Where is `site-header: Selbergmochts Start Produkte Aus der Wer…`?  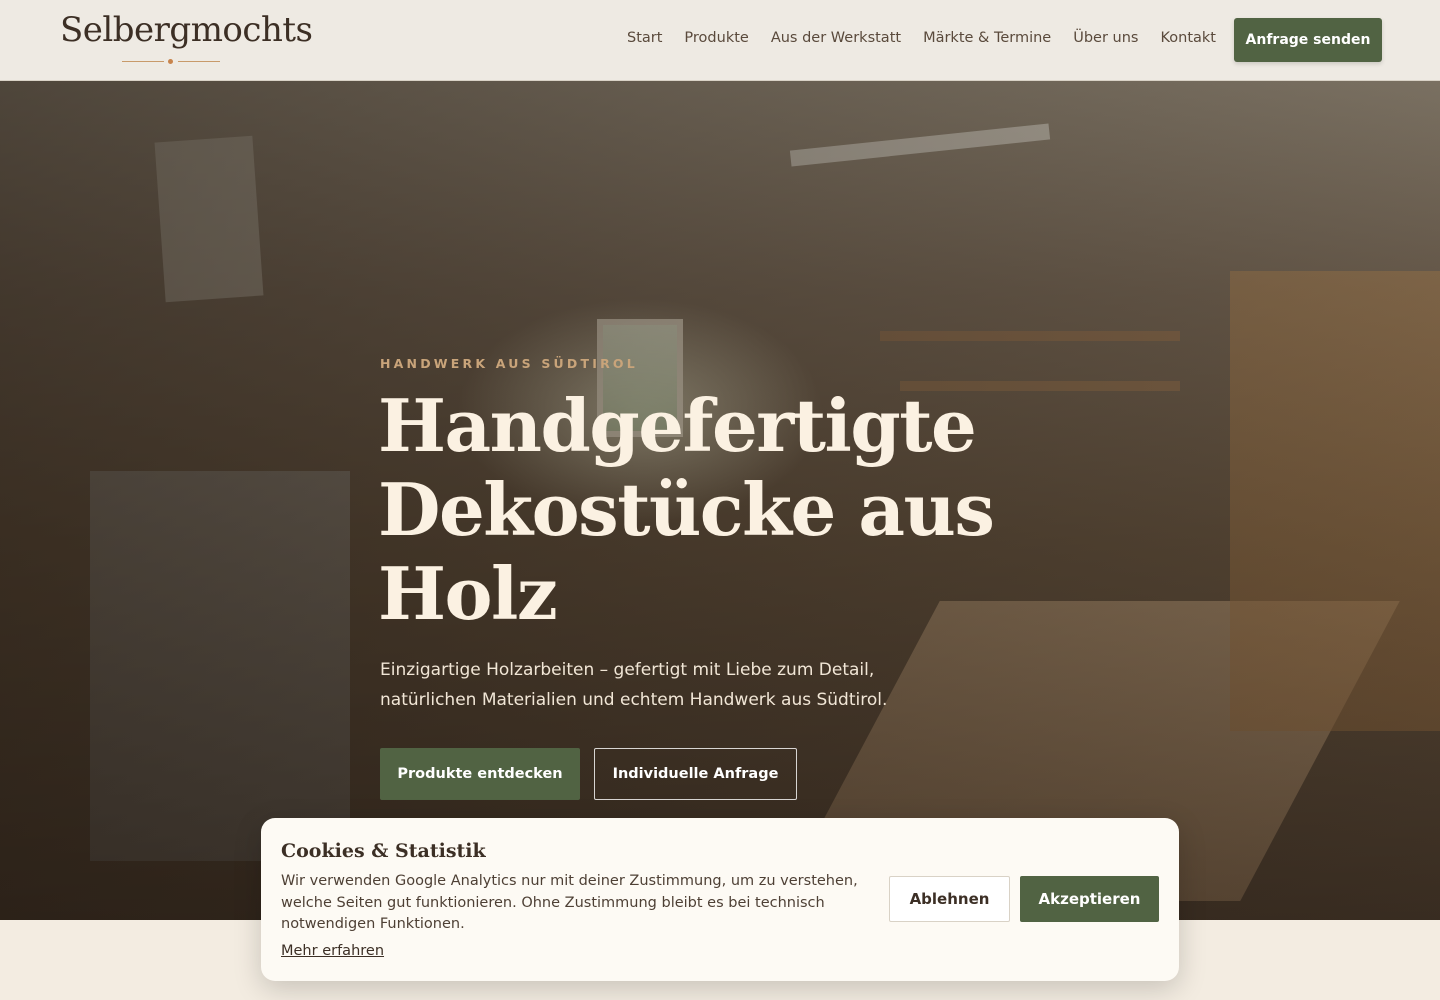 site-header: Selbergmochts Start Produkte Aus der Wer… is located at coordinates (720, 40).